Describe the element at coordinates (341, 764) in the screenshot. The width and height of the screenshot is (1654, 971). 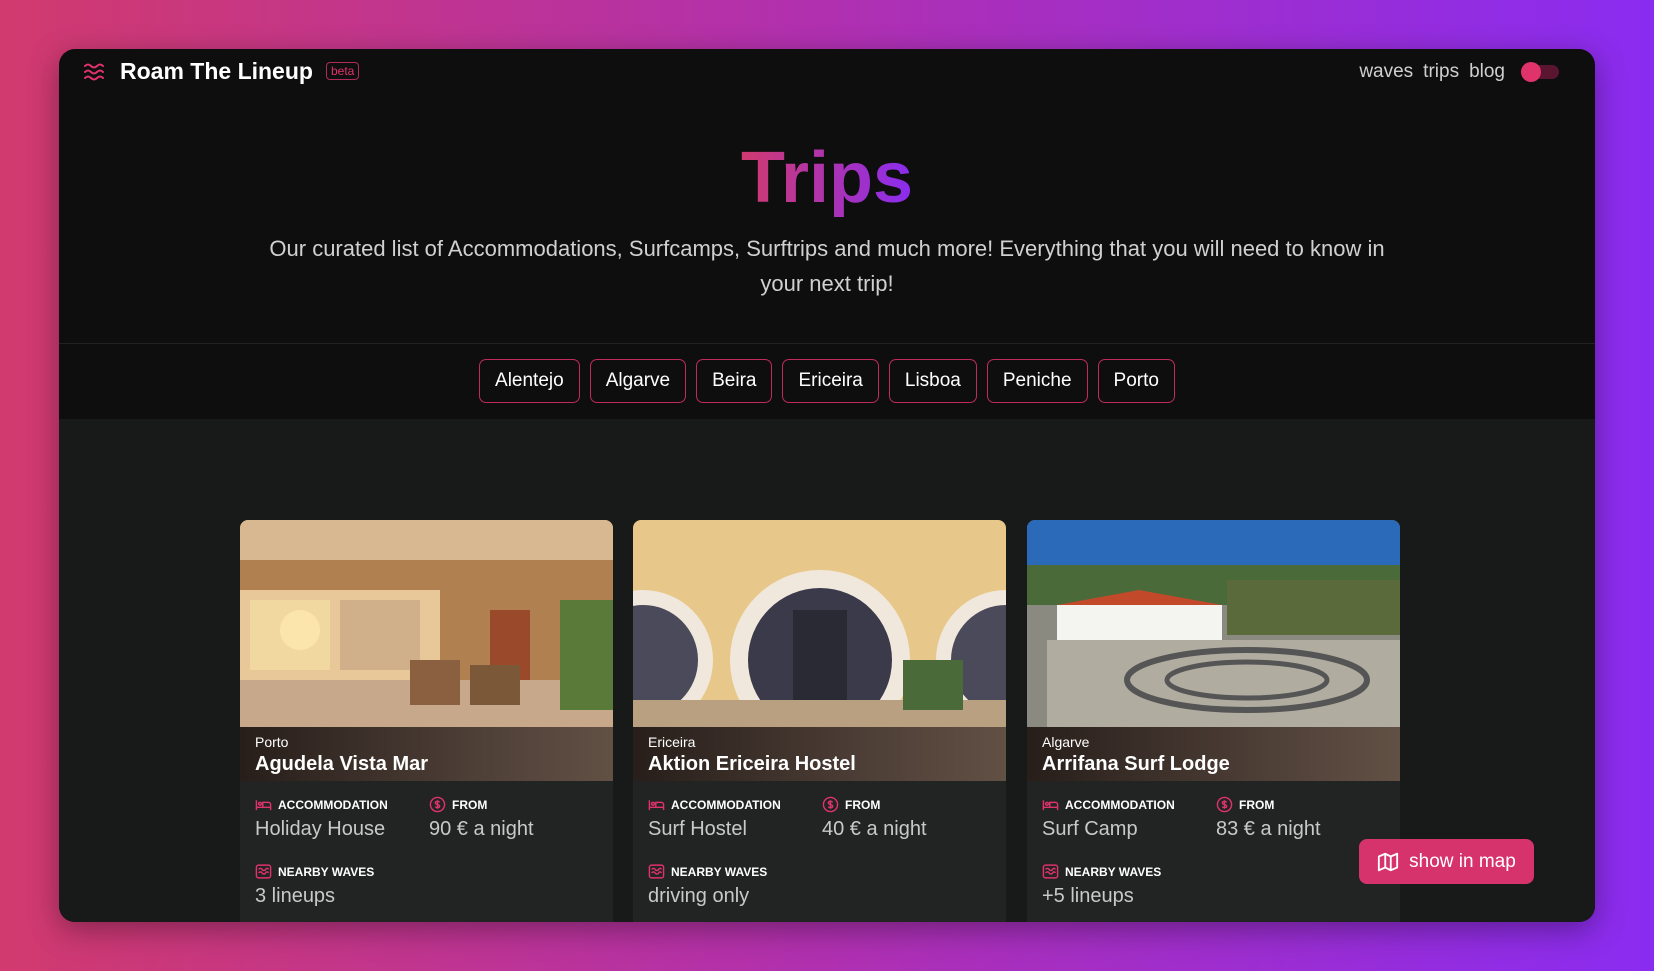
I see `card-title: Agudela Vista Mar` at that location.